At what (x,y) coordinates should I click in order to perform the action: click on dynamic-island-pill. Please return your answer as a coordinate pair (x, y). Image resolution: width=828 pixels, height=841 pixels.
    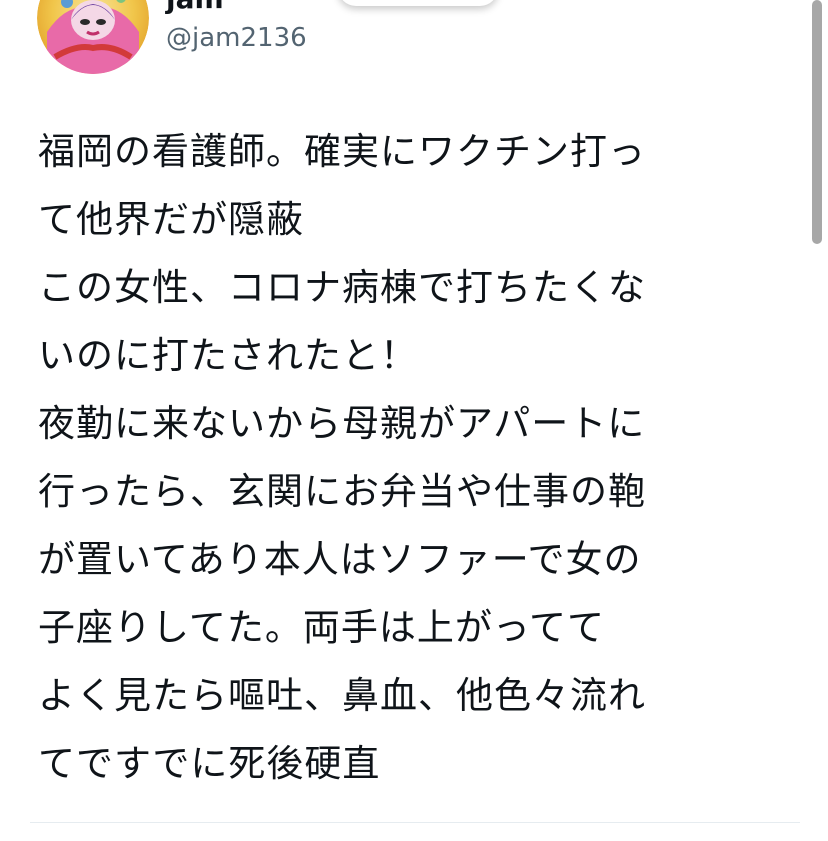
    Looking at the image, I should click on (418, 3).